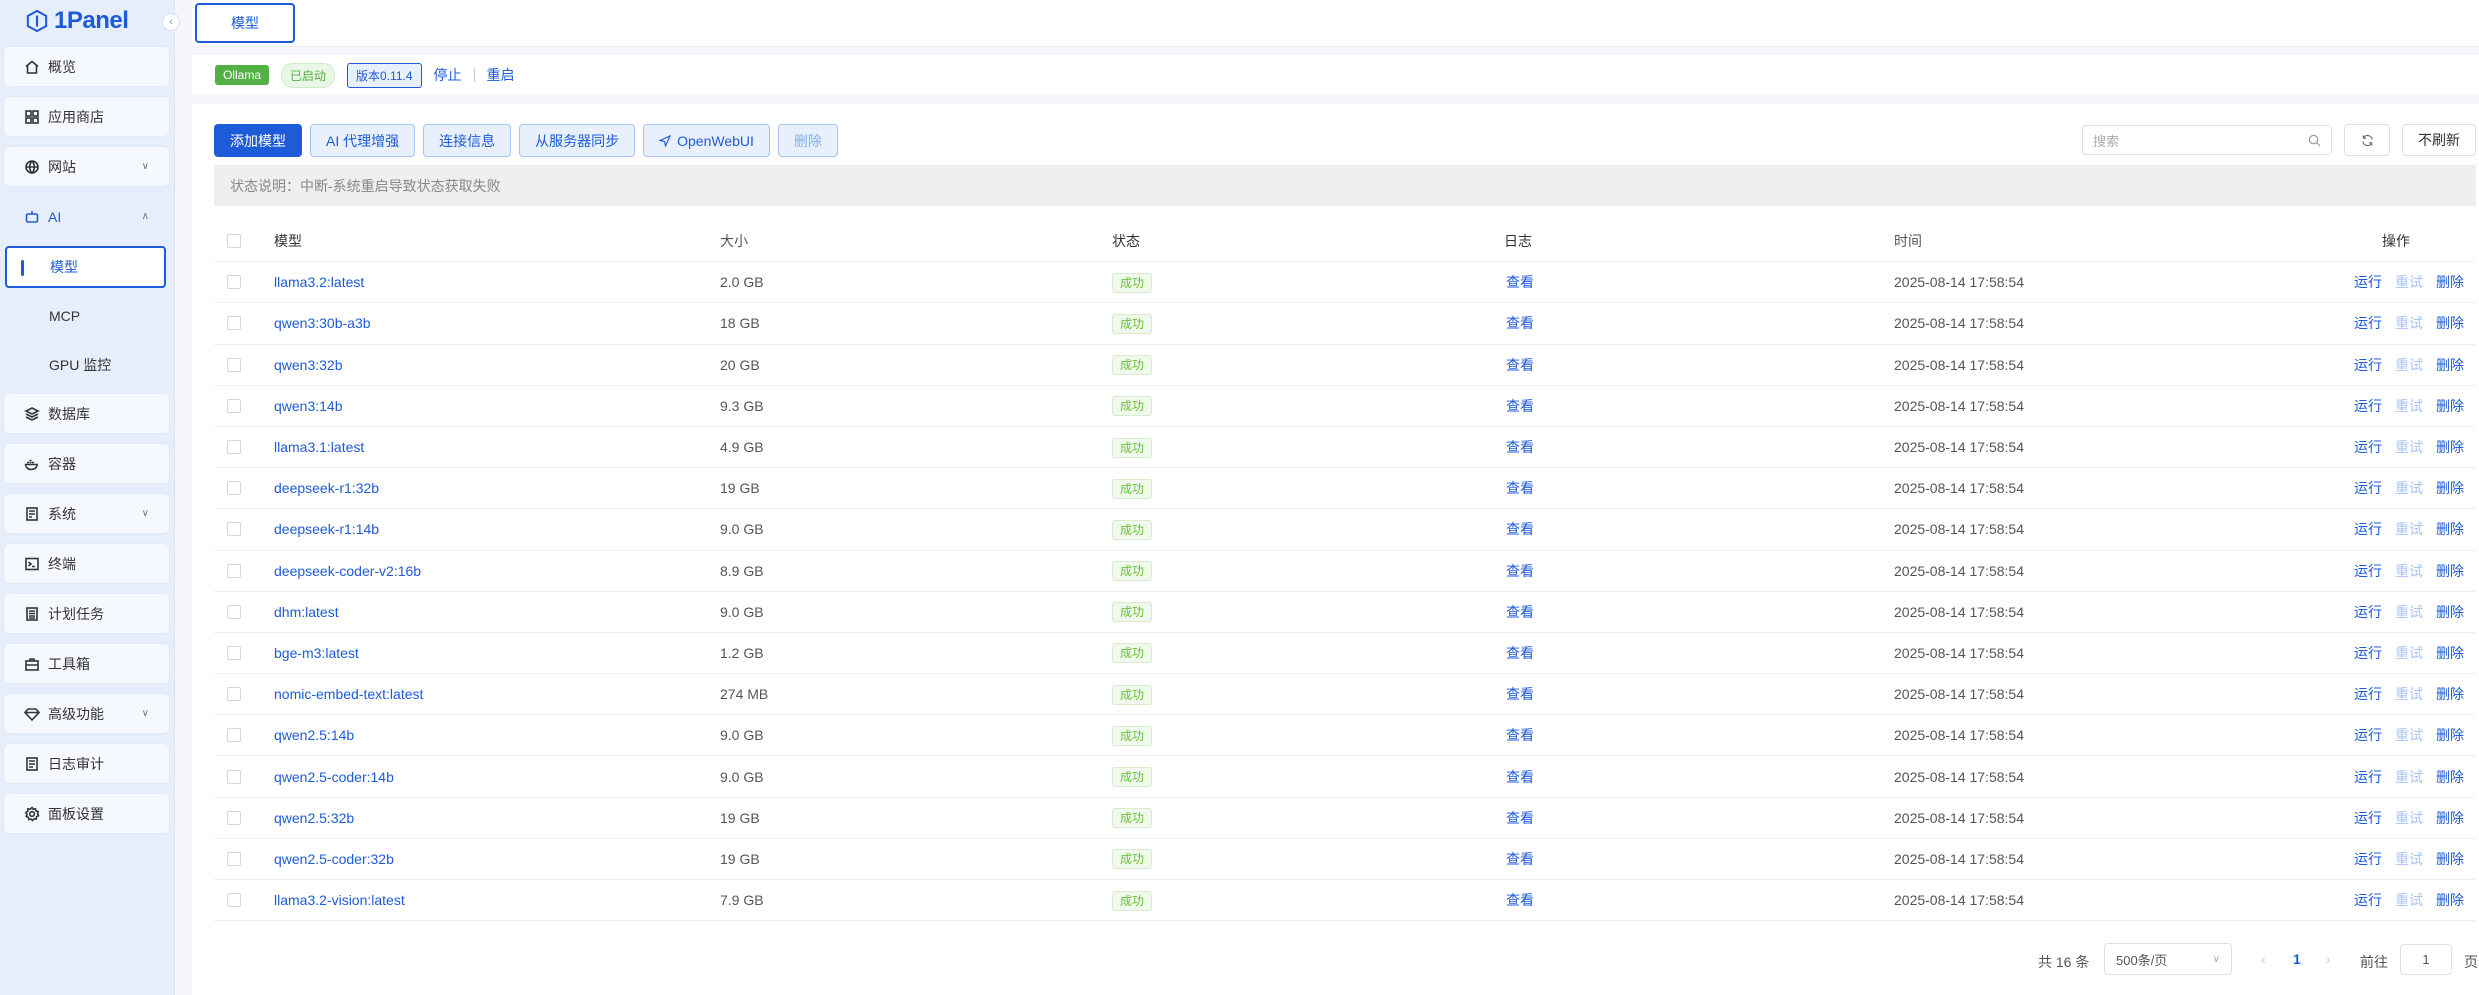 The width and height of the screenshot is (2479, 995). What do you see at coordinates (86, 713) in the screenshot?
I see `sidebar-item-advanced: 高级功能 ∨` at bounding box center [86, 713].